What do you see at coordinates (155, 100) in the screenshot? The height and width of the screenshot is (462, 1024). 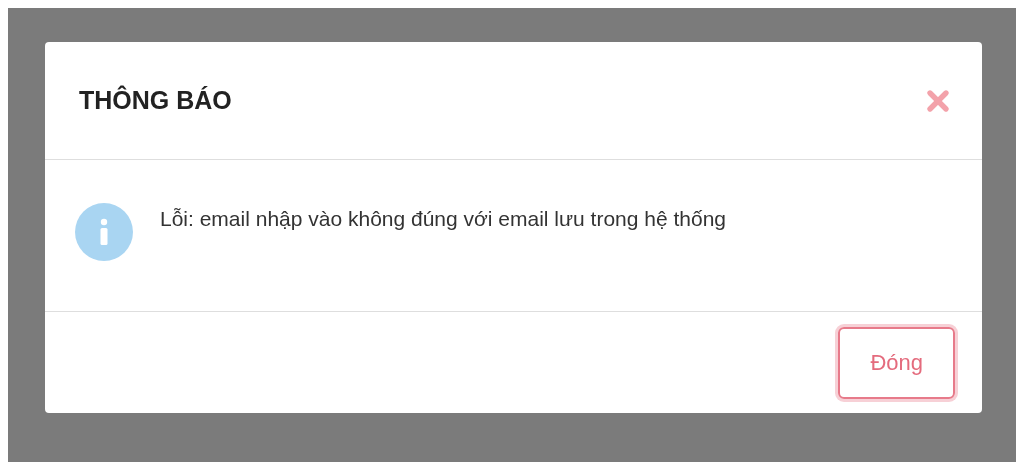 I see `dialog-title: THÔNG BÁO` at bounding box center [155, 100].